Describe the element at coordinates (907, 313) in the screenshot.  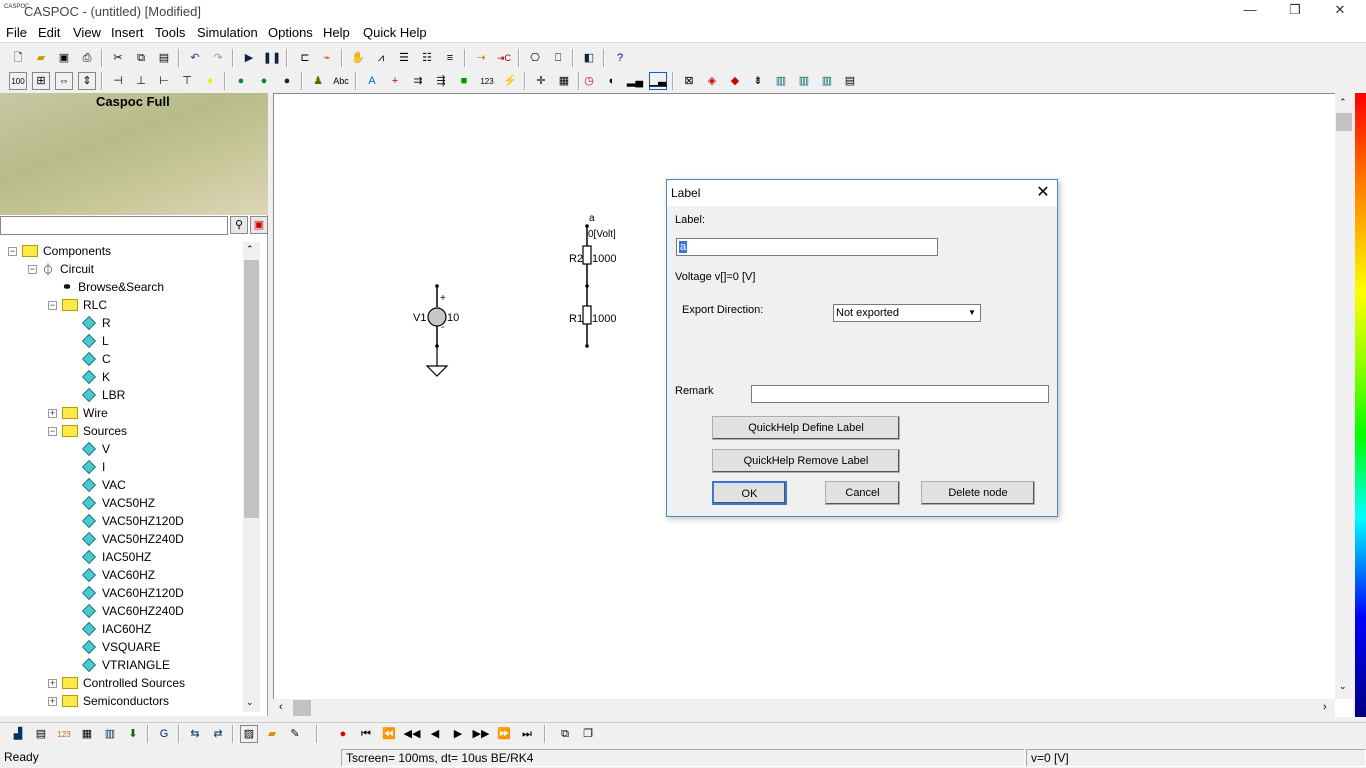
I see `export-direction-select: Not exported ▼` at that location.